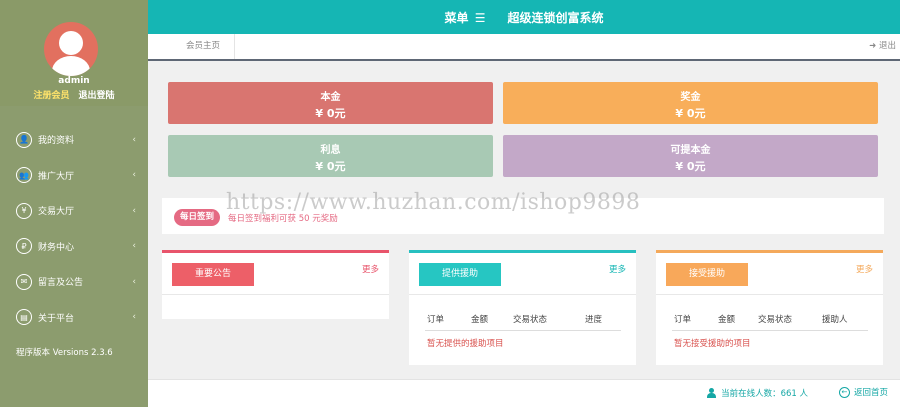 The image size is (900, 407). What do you see at coordinates (71, 66) in the screenshot?
I see `avatar-body` at bounding box center [71, 66].